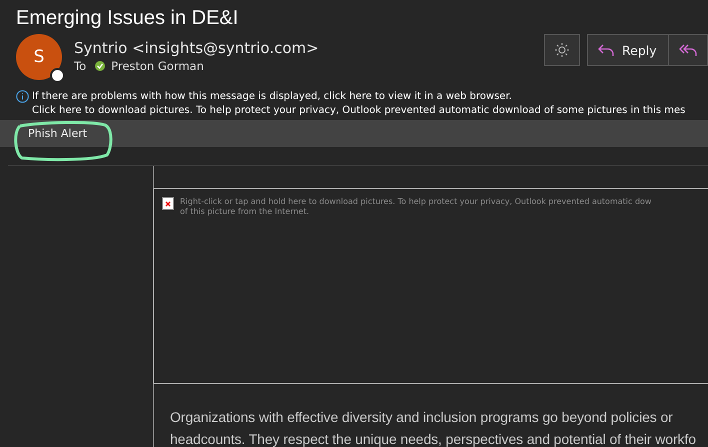 The image size is (708, 447). I want to click on sender-name: Syntrio <insights@syntrio.com>, so click(196, 48).